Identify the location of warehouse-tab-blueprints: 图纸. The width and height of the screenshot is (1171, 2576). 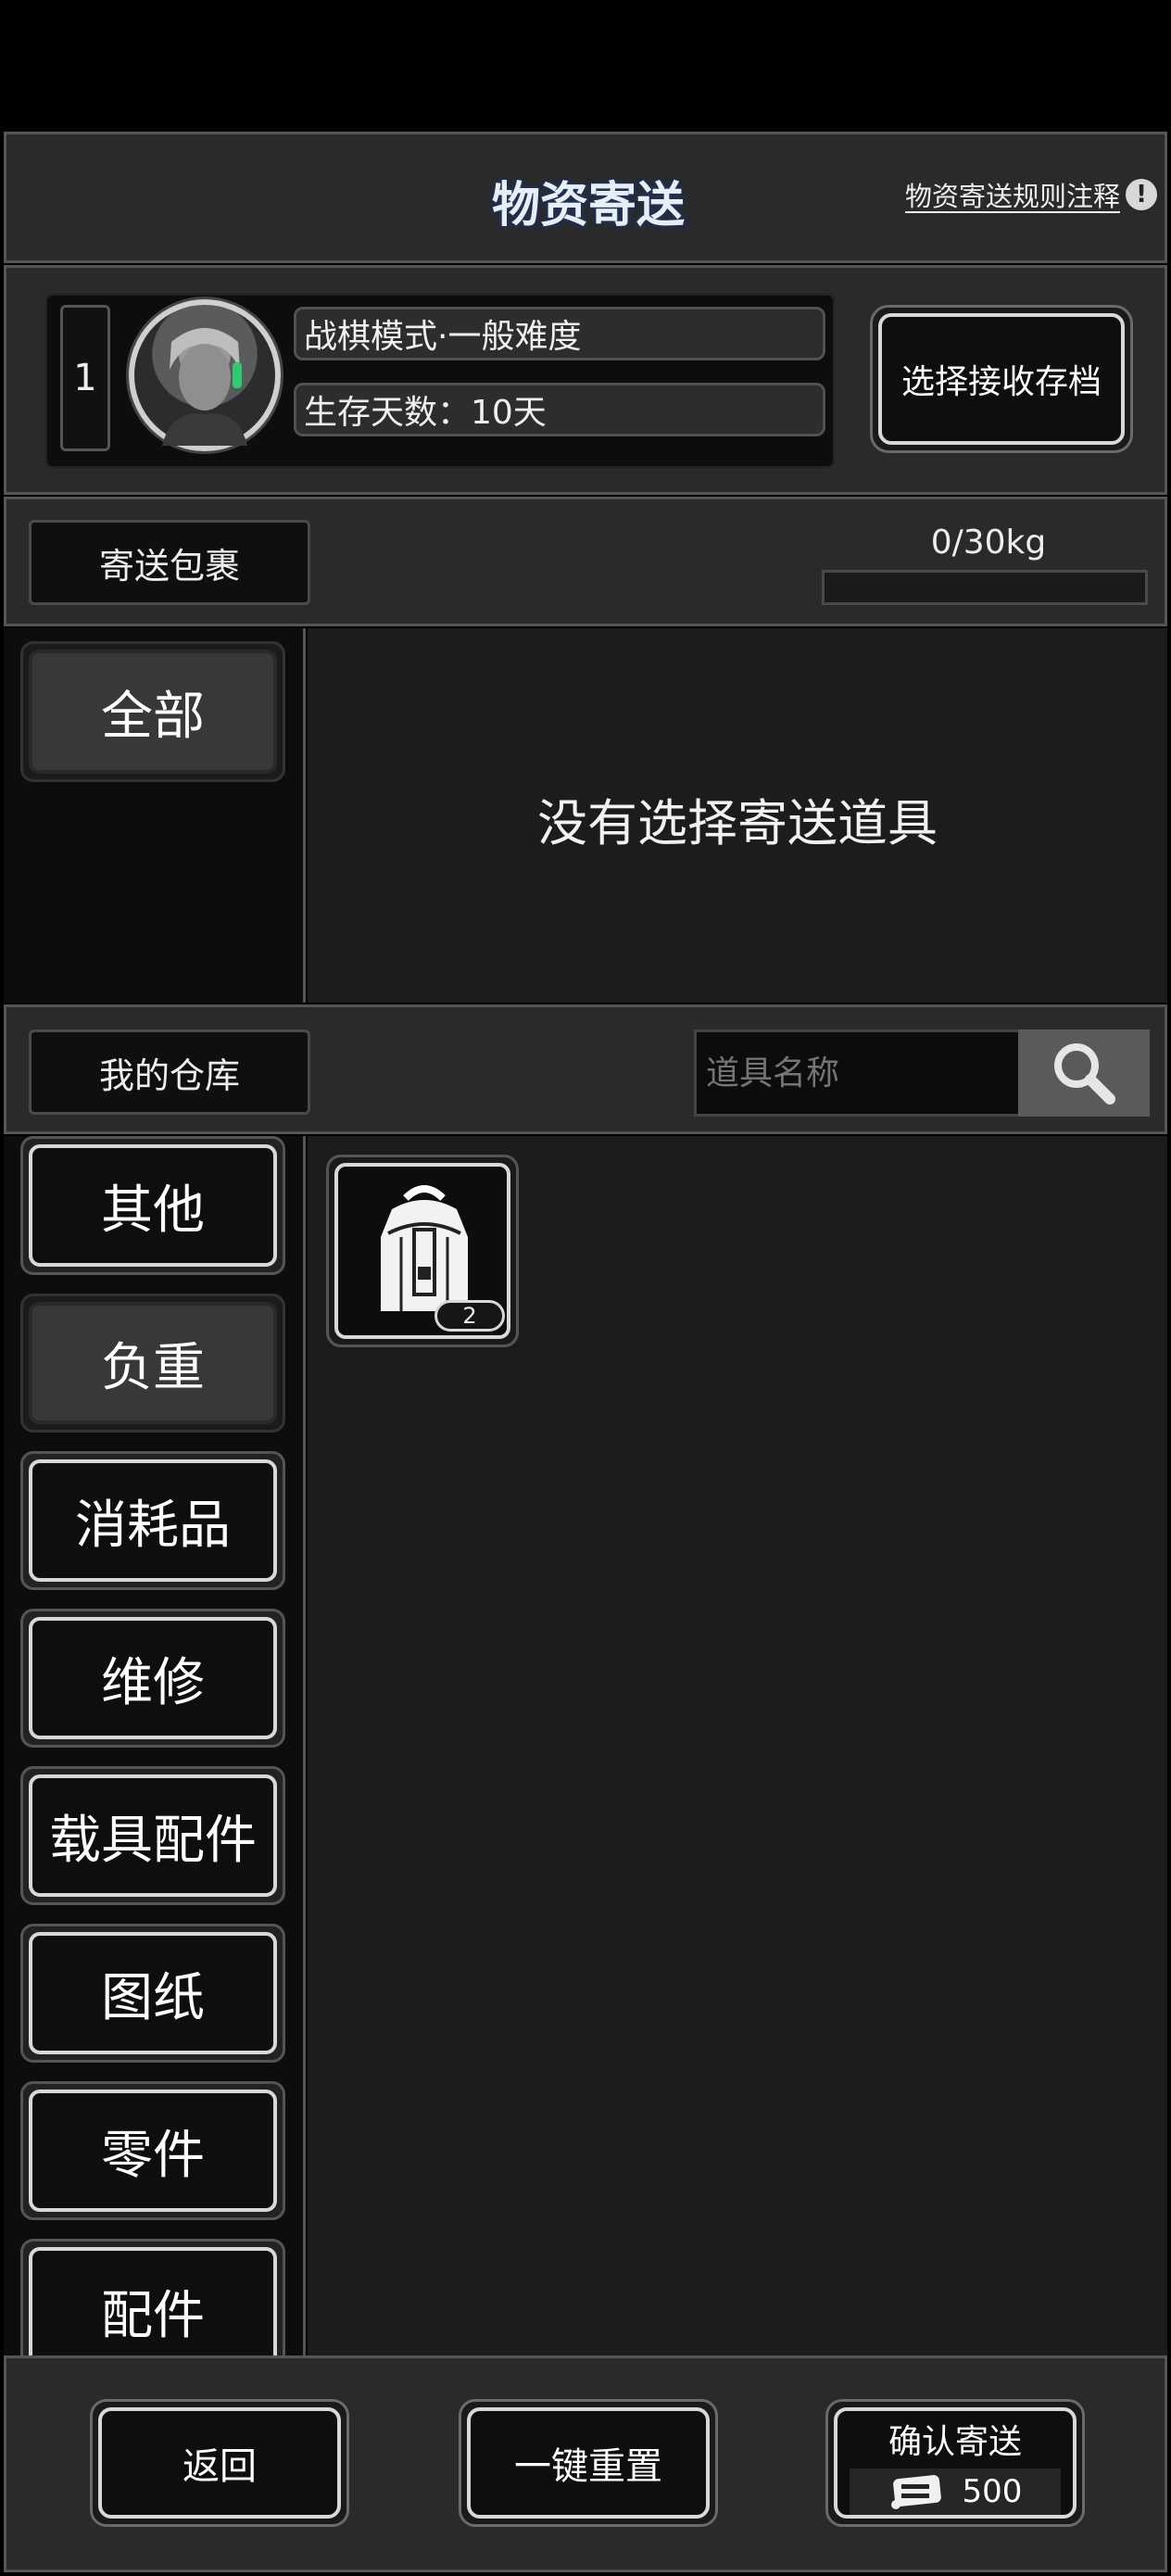
(153, 1993).